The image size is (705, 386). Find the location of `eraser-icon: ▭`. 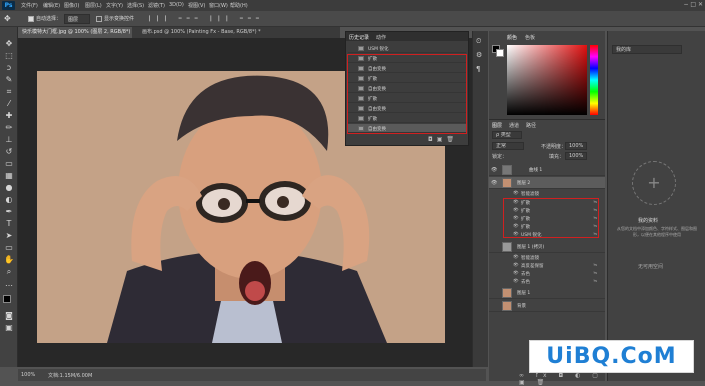

eraser-icon: ▭ is located at coordinates (9, 164).